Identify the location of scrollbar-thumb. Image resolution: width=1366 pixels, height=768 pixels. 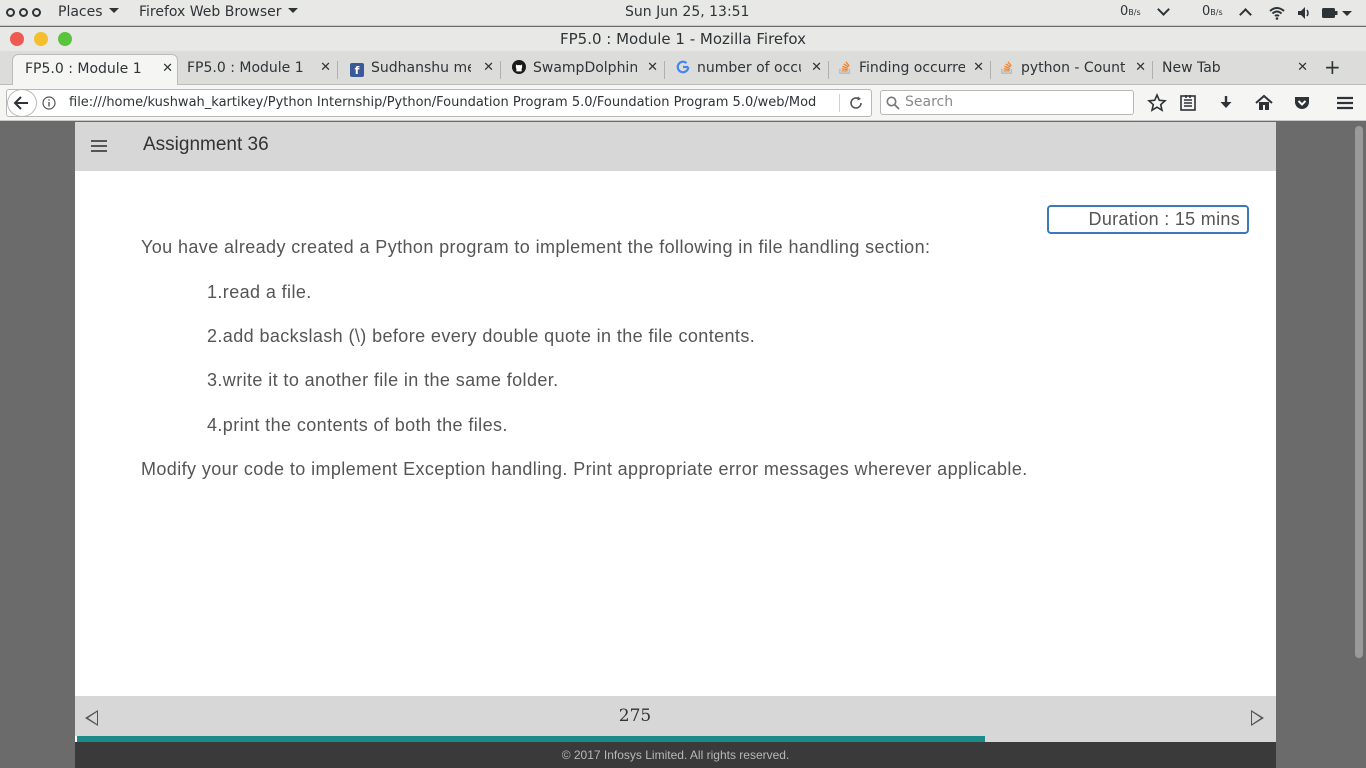
(1359, 392).